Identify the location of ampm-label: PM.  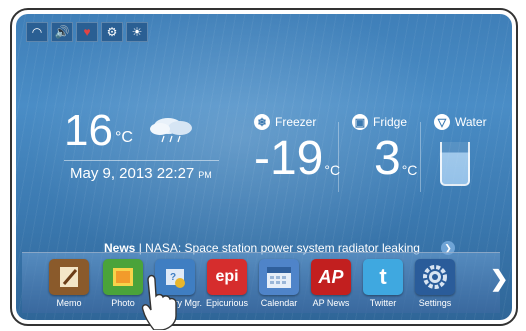
(205, 175).